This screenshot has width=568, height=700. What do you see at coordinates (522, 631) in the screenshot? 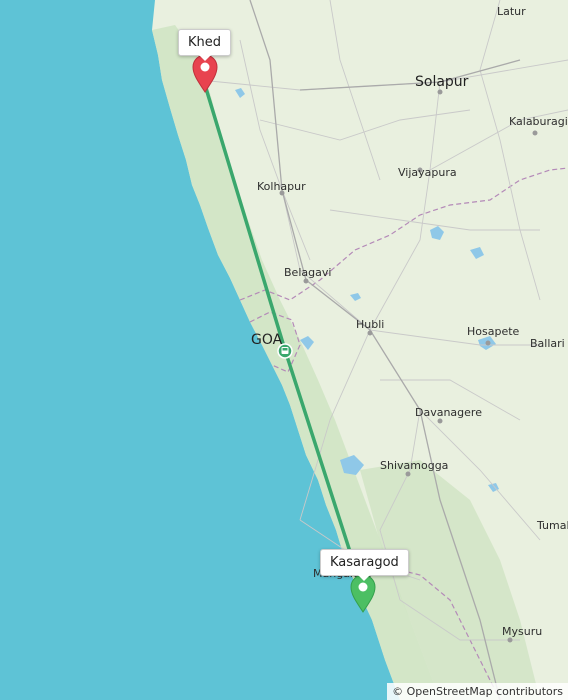
I see `city-label-mysuru: Mysuru` at bounding box center [522, 631].